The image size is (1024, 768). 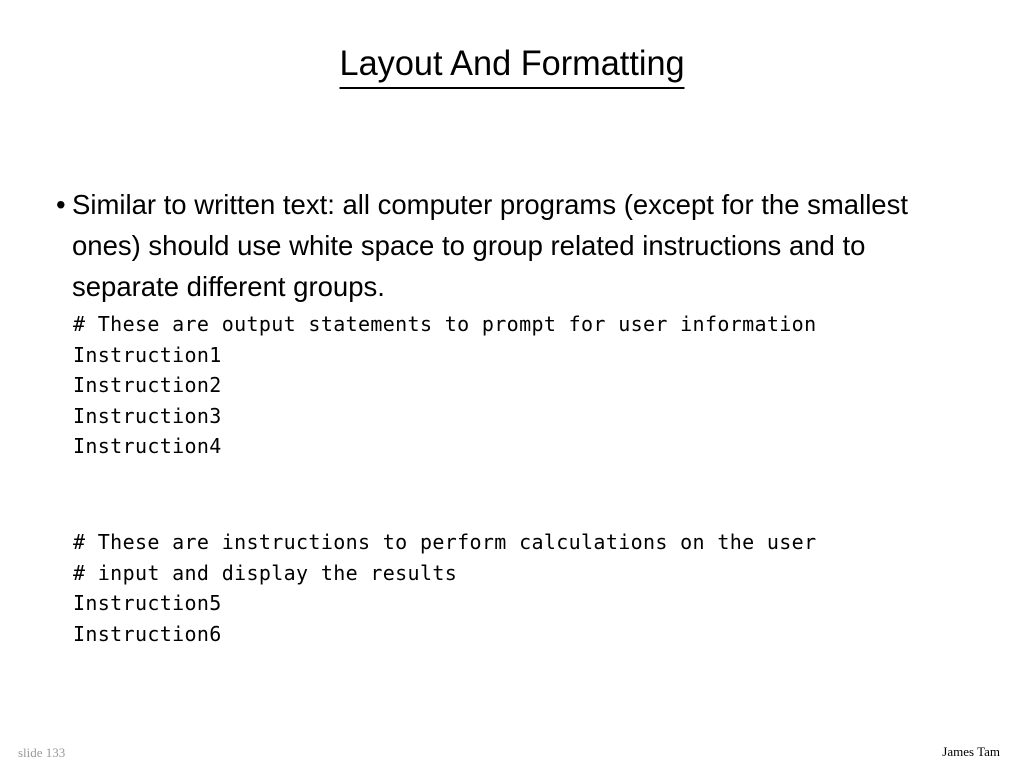 What do you see at coordinates (42, 752) in the screenshot?
I see `slide-number: slide 133` at bounding box center [42, 752].